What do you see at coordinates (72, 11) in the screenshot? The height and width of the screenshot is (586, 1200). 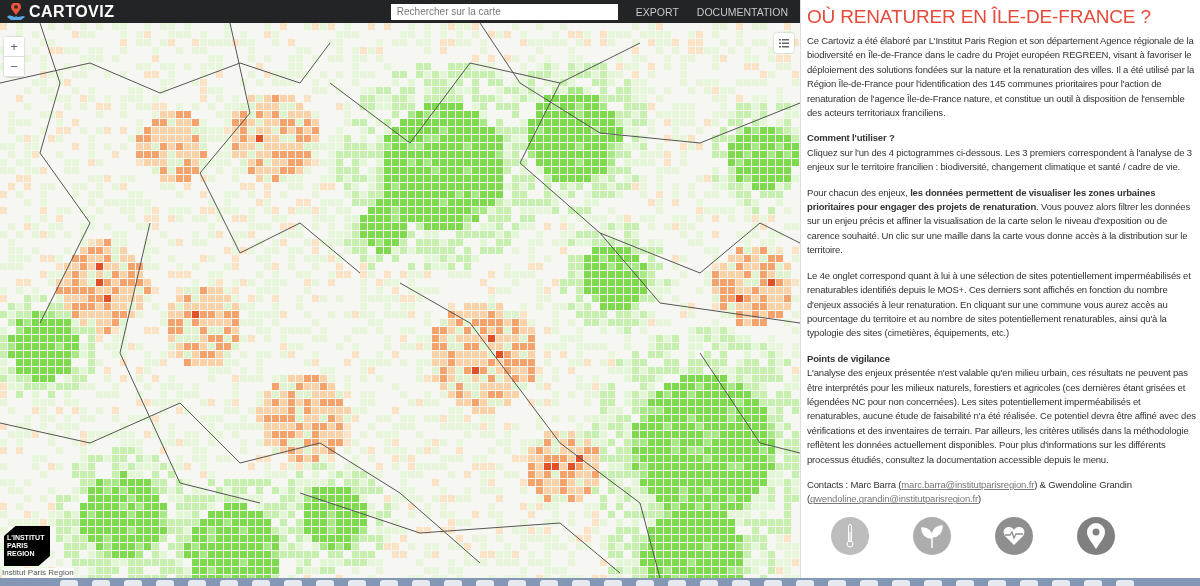 I see `app-logo: CARTOVIZ` at bounding box center [72, 11].